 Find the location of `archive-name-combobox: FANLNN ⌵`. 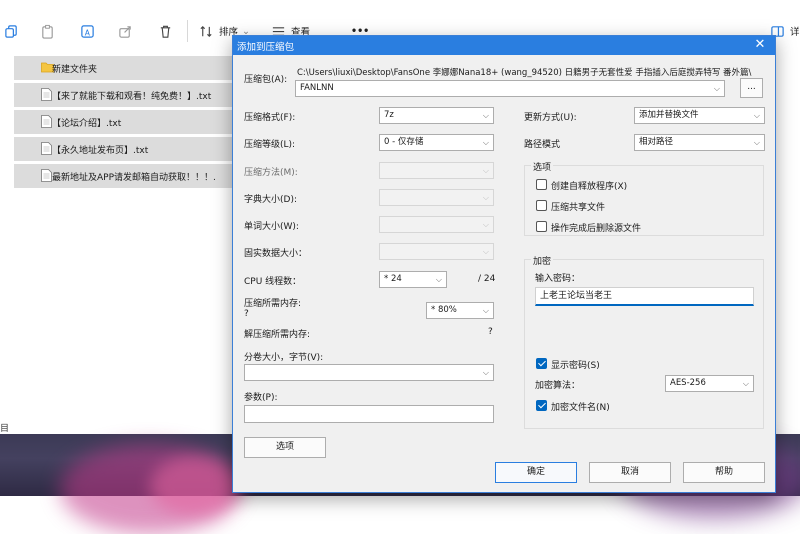

archive-name-combobox: FANLNN ⌵ is located at coordinates (510, 88).